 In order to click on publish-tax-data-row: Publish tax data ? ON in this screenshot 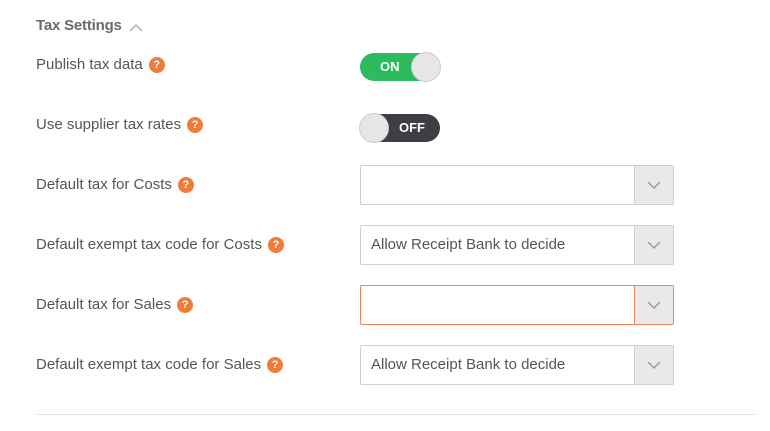, I will do `click(386, 68)`.